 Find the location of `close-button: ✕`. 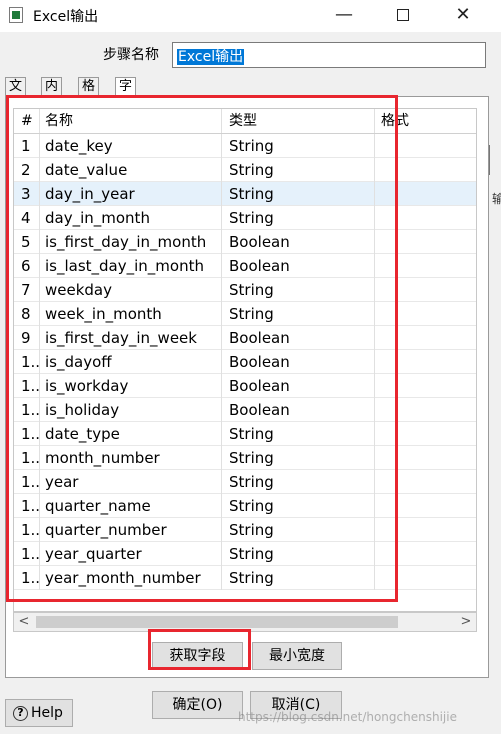

close-button: ✕ is located at coordinates (463, 16).